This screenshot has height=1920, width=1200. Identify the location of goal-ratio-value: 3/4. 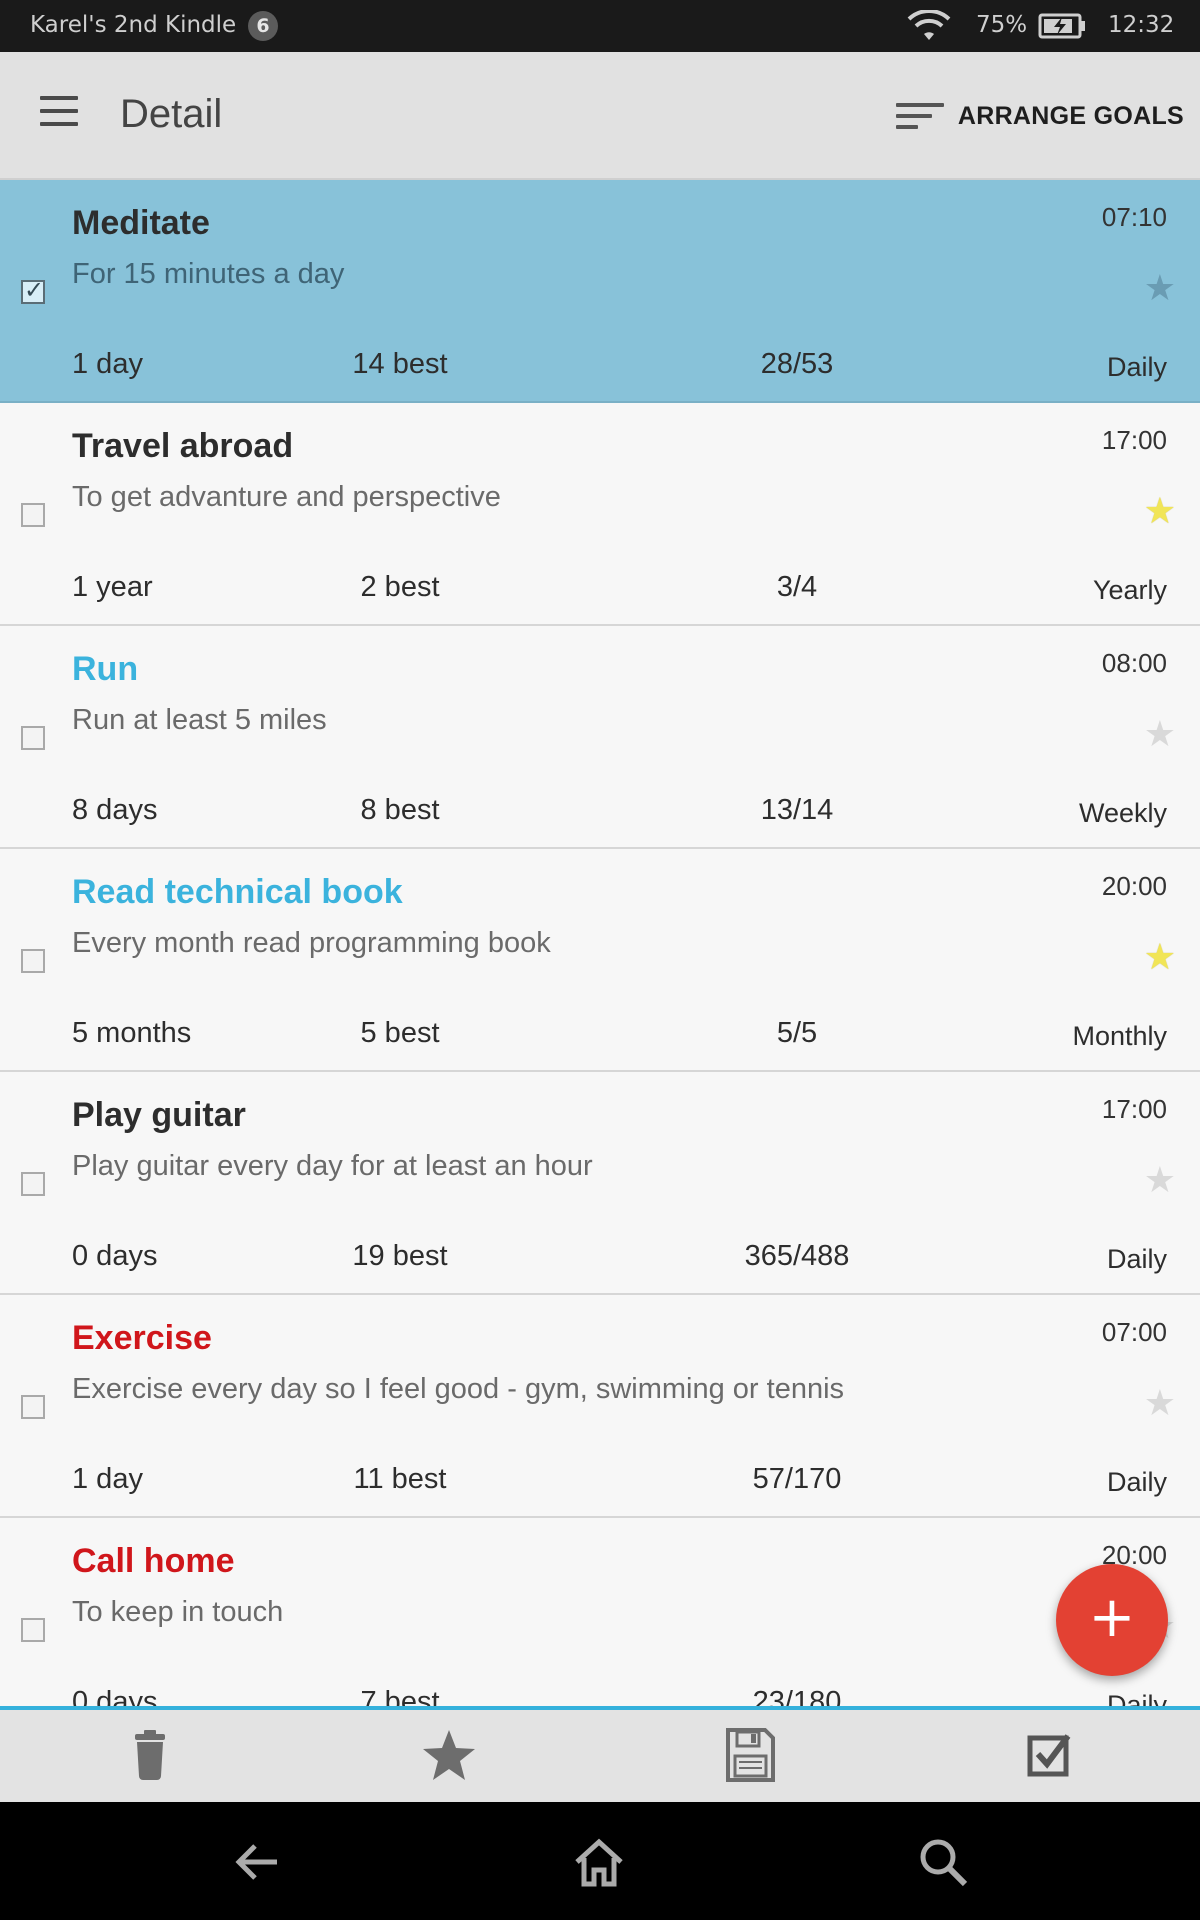
(797, 587).